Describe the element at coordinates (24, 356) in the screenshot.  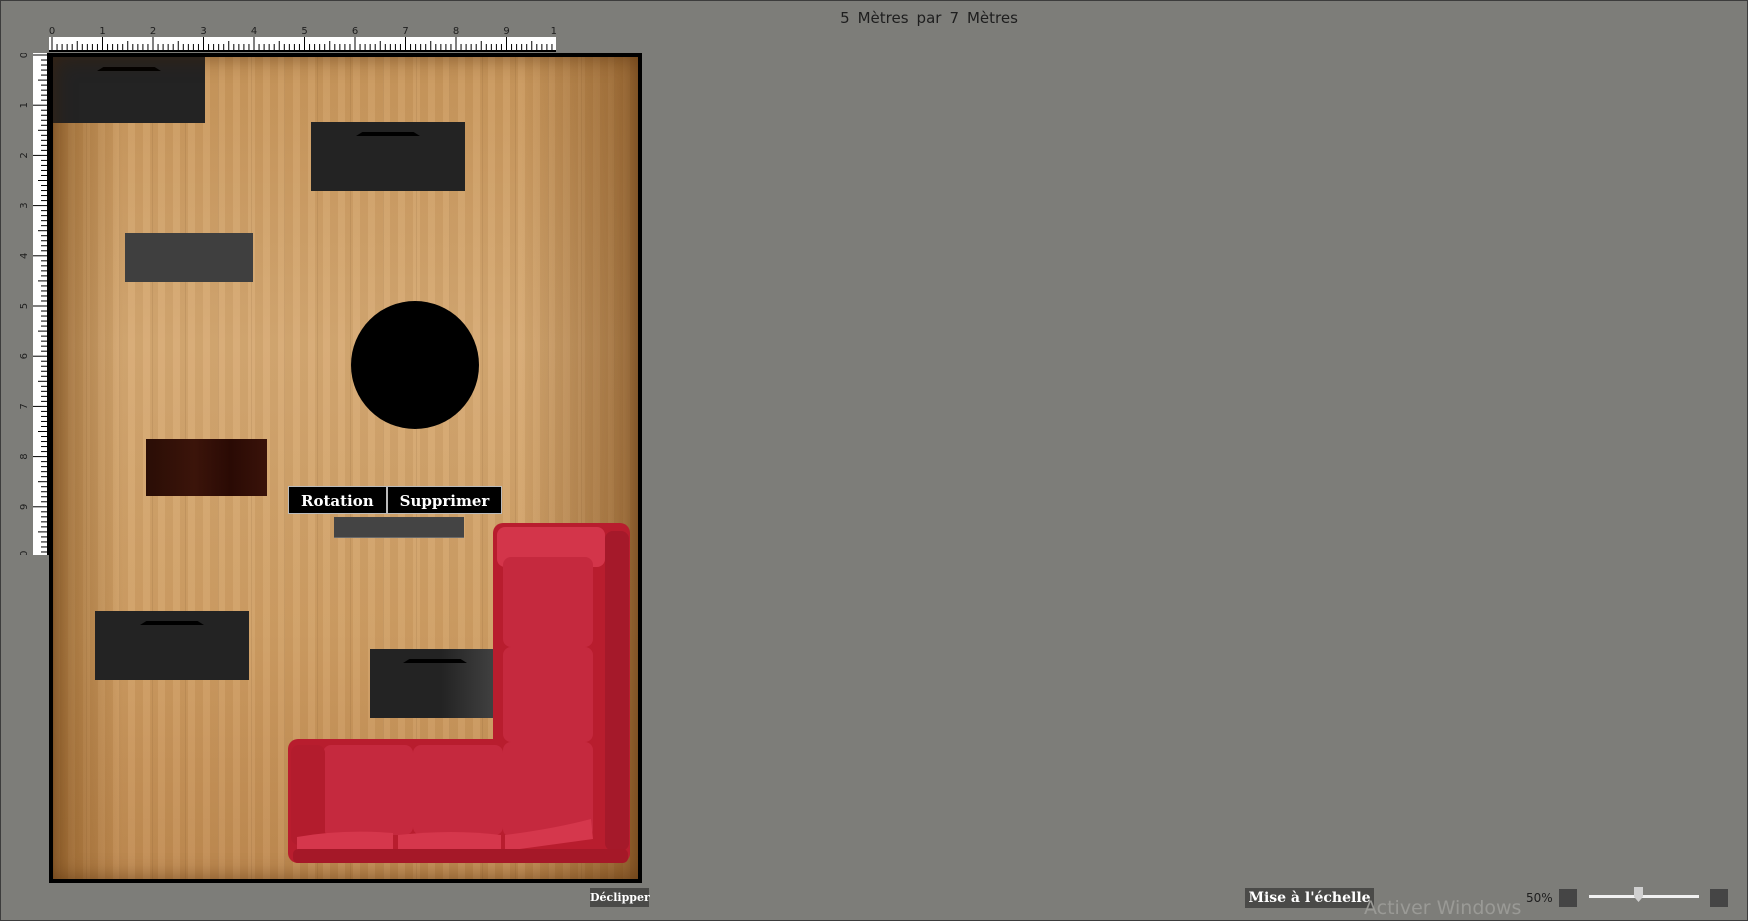
I see `ruler-v-label: 6` at that location.